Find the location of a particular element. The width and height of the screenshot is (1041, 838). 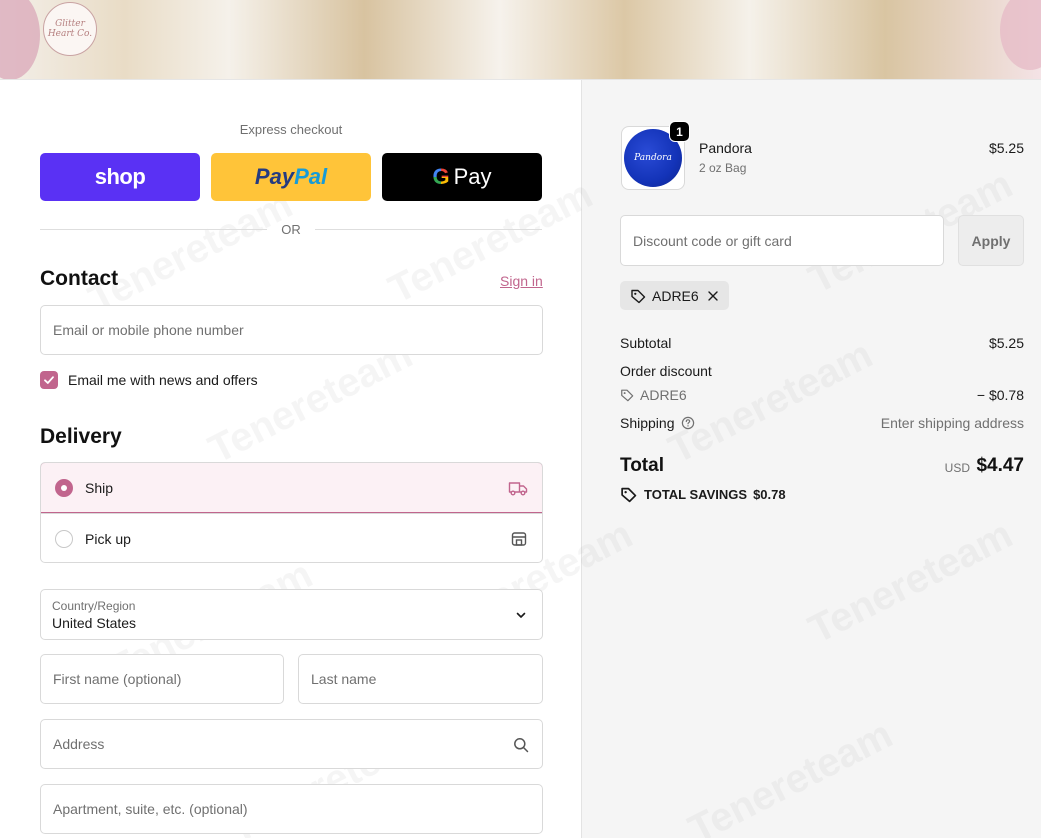

savings-label: TOTAL SAVINGS is located at coordinates (696, 494).